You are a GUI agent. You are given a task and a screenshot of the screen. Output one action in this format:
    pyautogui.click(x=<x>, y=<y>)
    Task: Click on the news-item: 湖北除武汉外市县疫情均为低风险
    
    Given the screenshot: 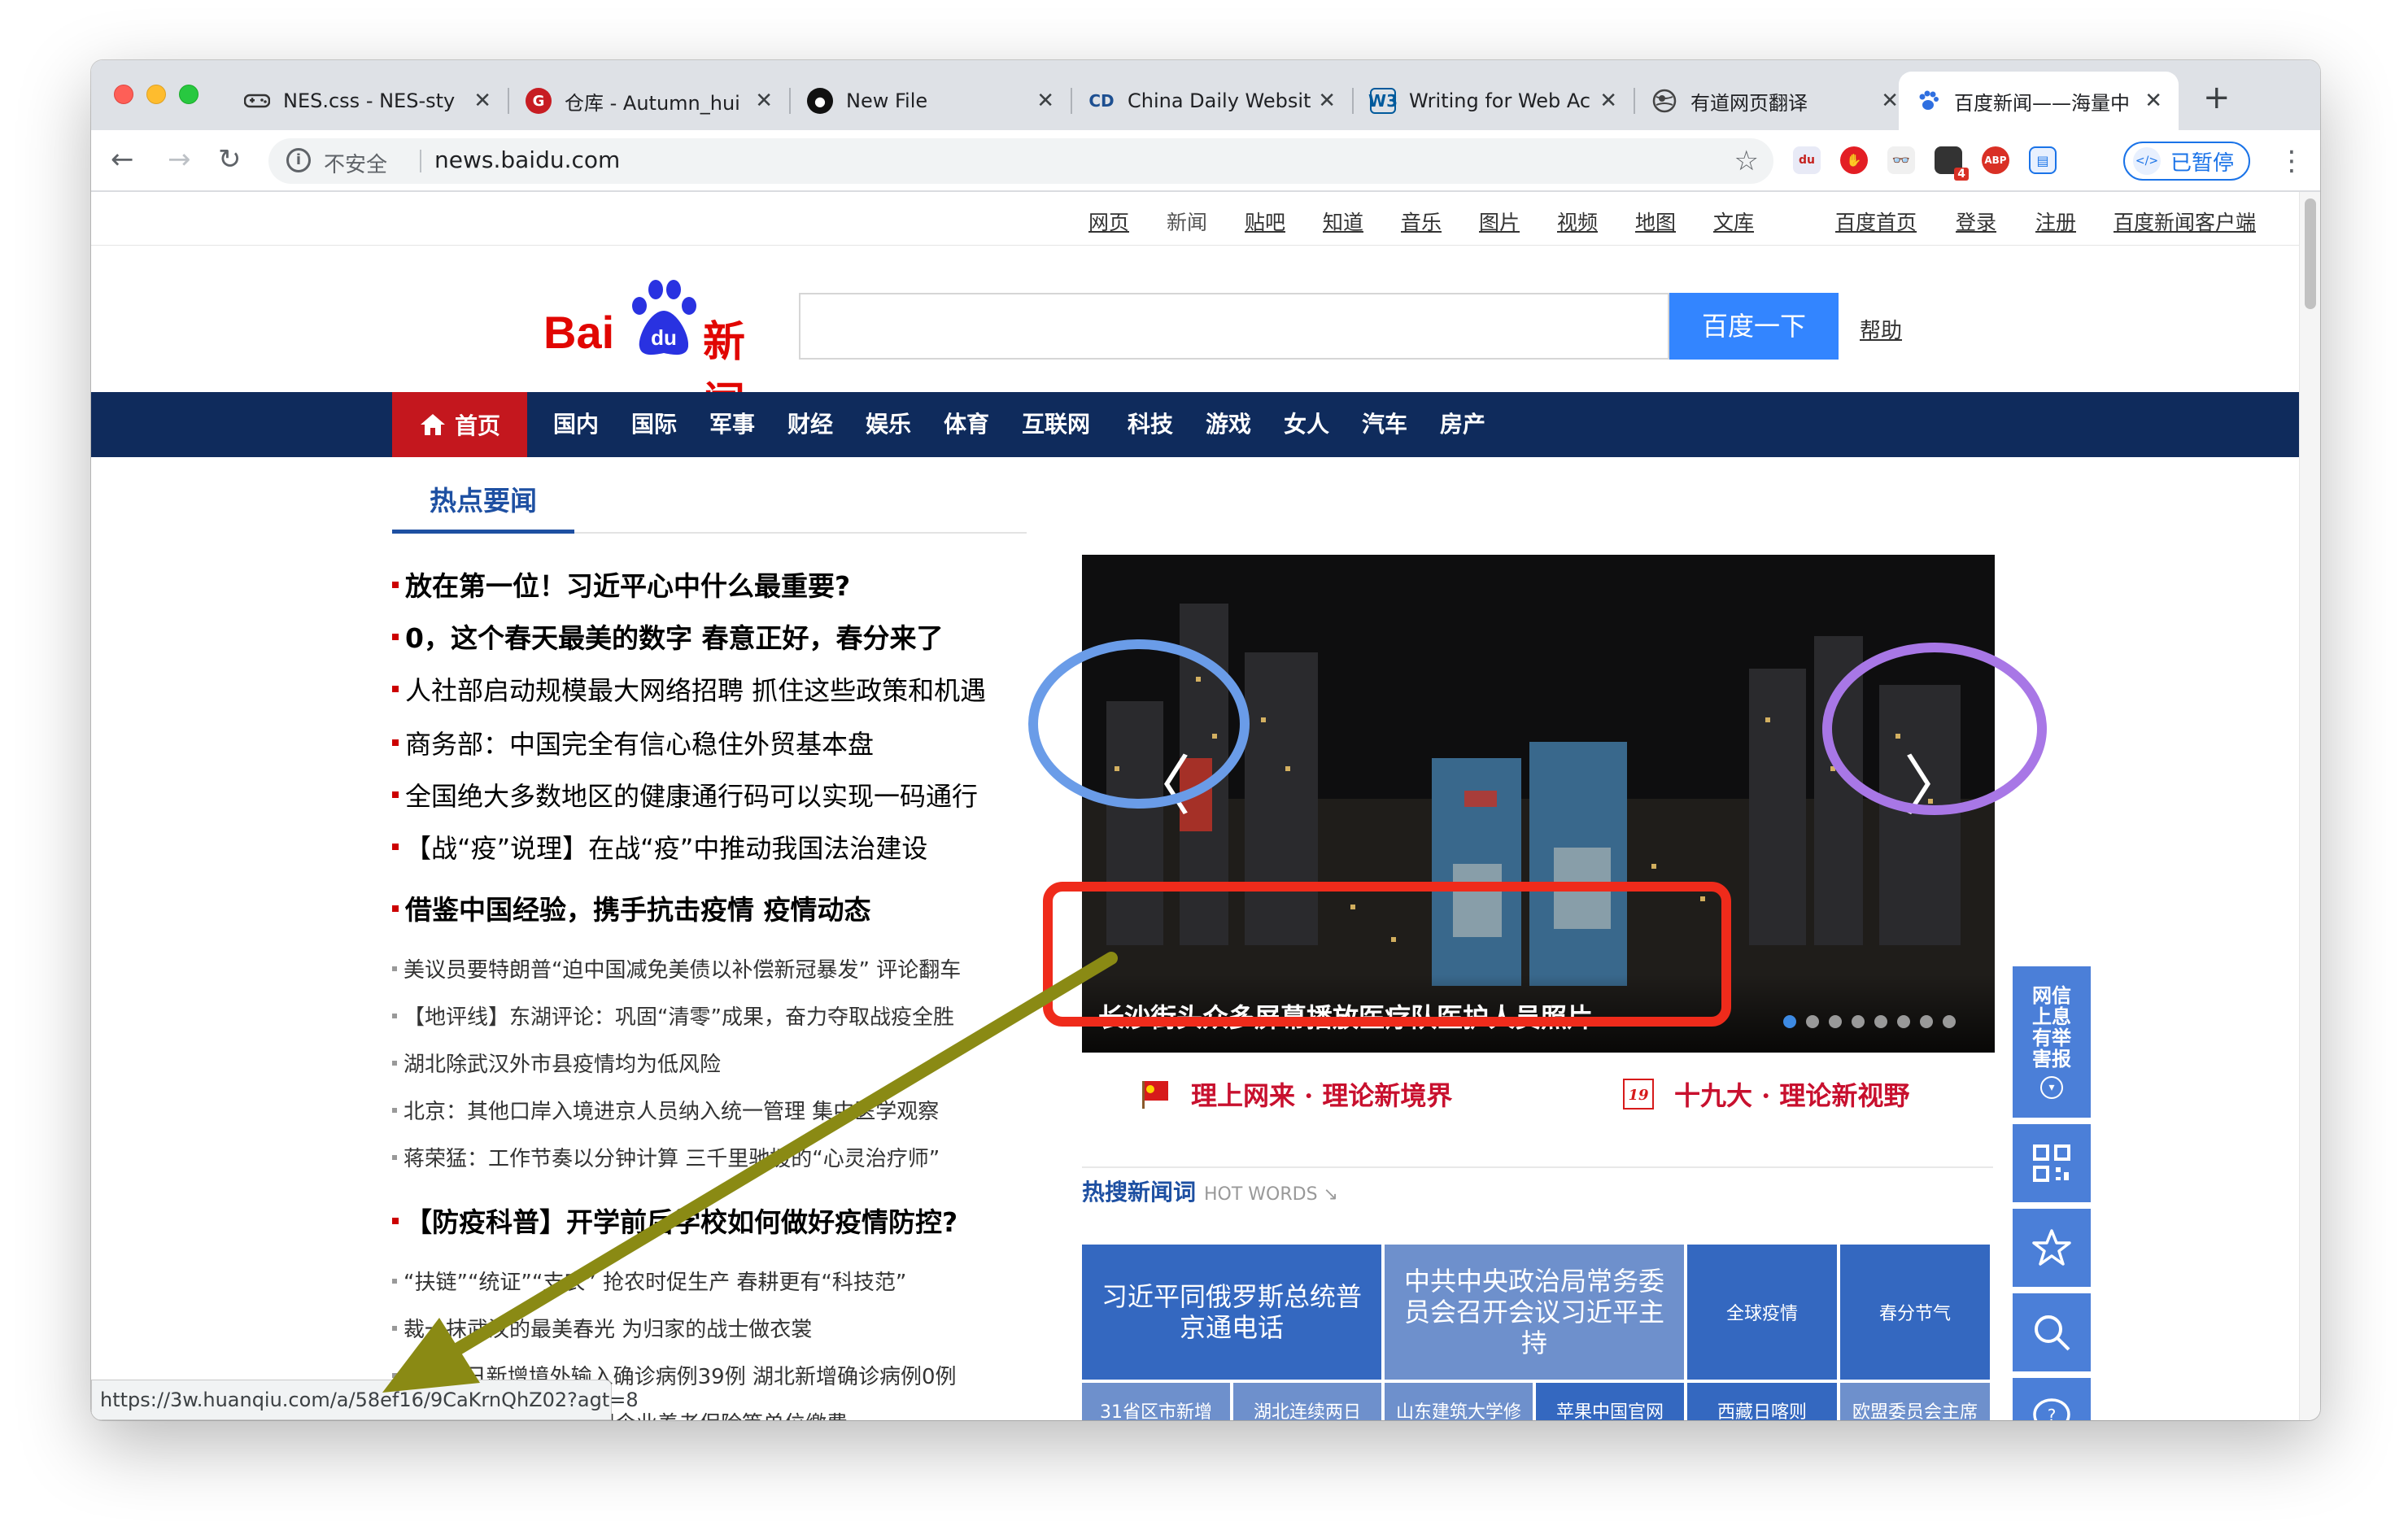 What is the action you would take?
    pyautogui.click(x=556, y=1063)
    